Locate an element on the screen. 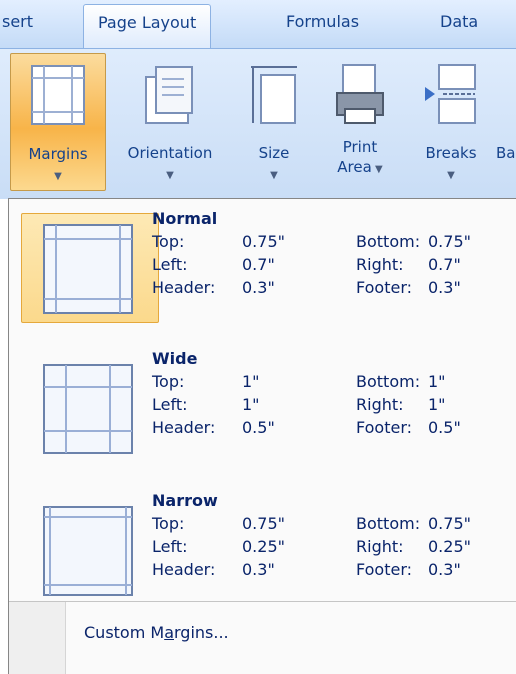 The width and height of the screenshot is (516, 674). print-area-icon is located at coordinates (360, 96).